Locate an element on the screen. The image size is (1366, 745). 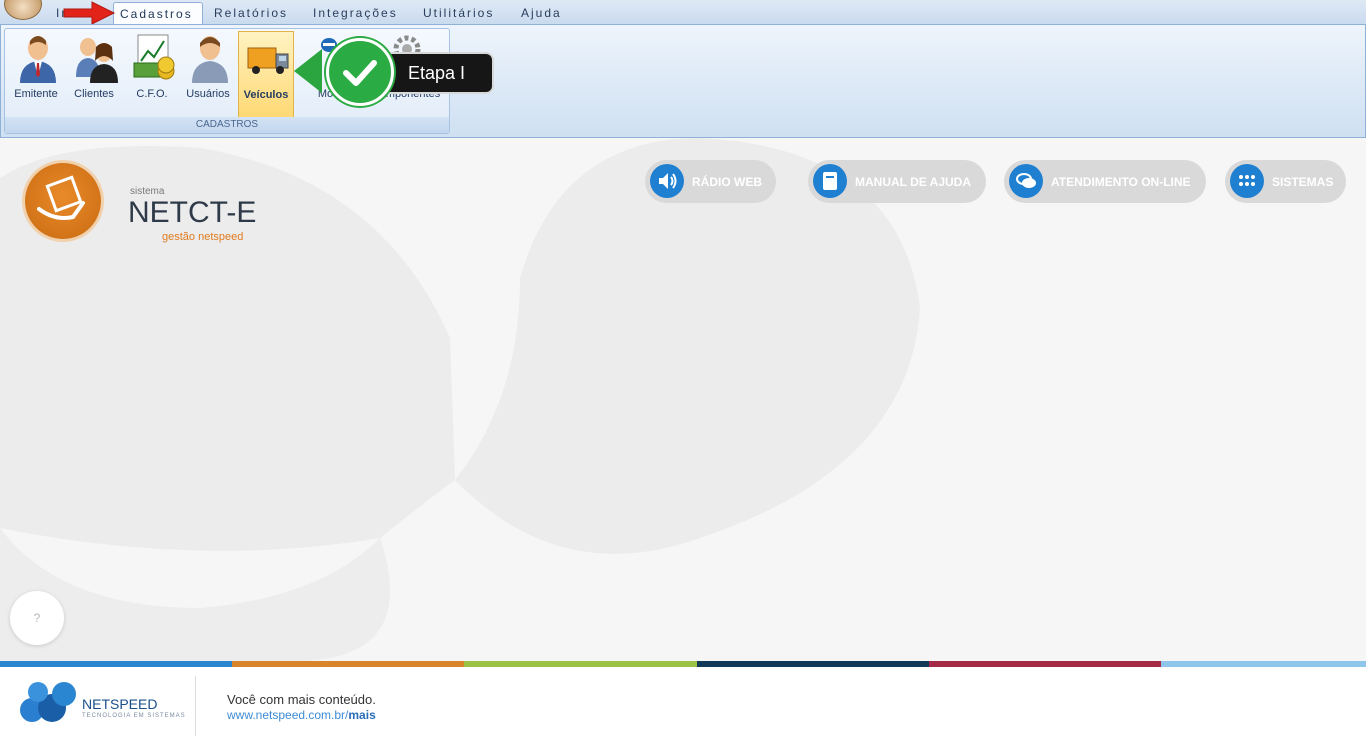
footer-brand: NETSPEED is located at coordinates (120, 704).